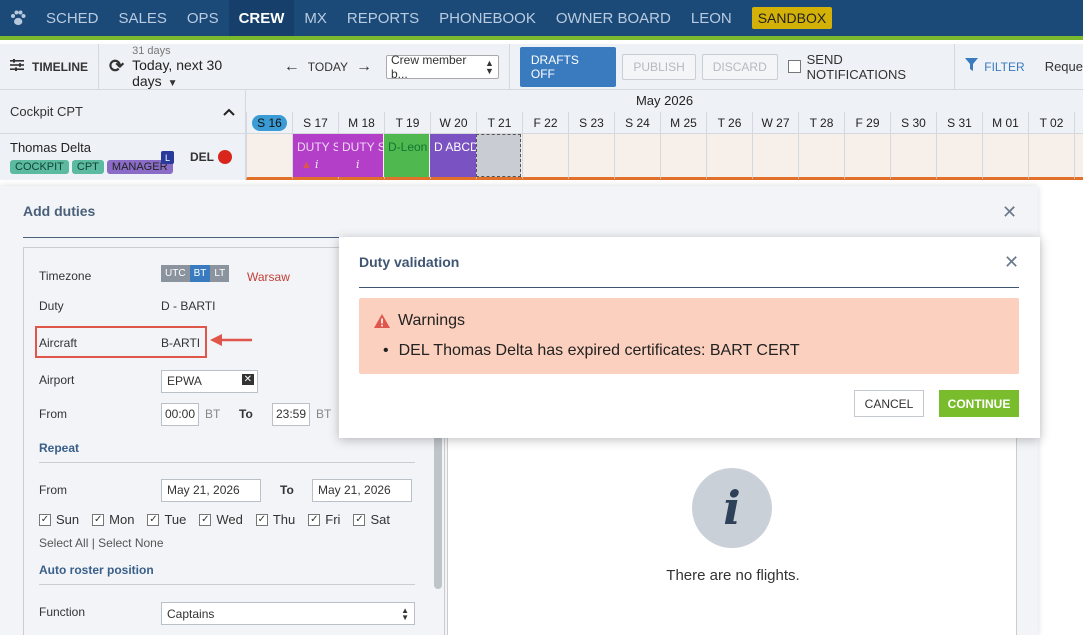 The width and height of the screenshot is (1083, 635). I want to click on weekday-option: ✓ Wed, so click(221, 519).